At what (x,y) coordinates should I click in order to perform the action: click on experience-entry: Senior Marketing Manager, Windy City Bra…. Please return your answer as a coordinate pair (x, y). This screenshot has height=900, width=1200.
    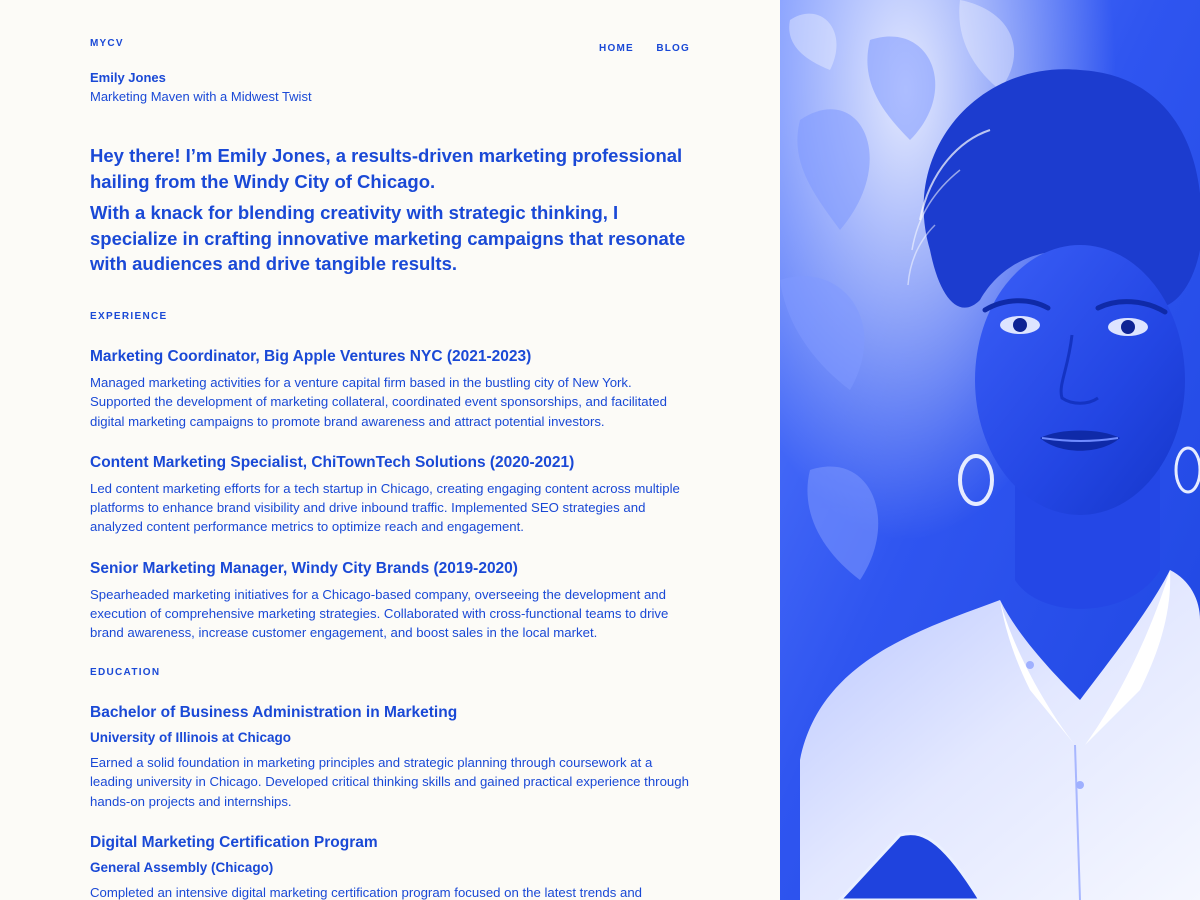
    Looking at the image, I should click on (390, 601).